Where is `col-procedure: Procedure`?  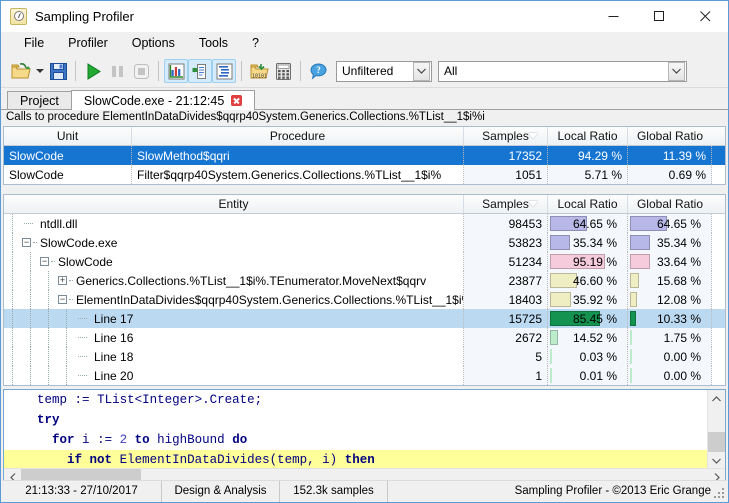
col-procedure: Procedure is located at coordinates (298, 136).